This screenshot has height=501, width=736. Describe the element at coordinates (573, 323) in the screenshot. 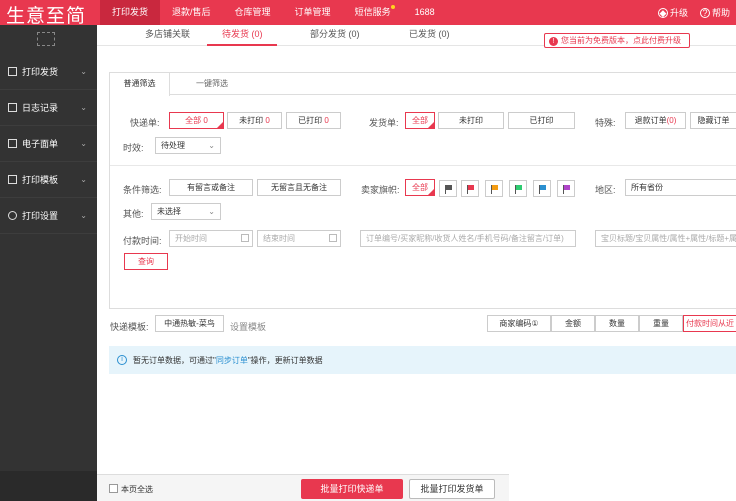

I see `sort-amount-button: 金额` at that location.